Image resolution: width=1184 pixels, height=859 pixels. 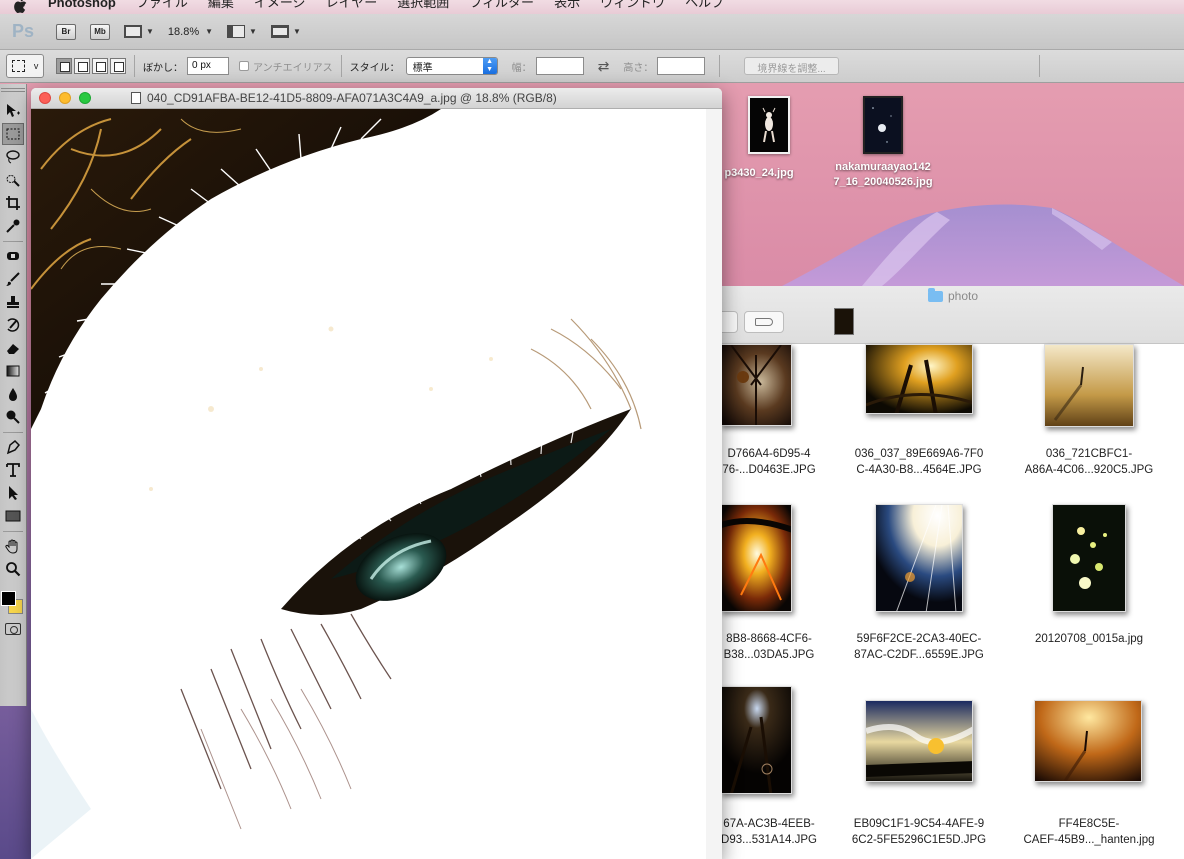 I want to click on swap-width-height-icon: ⇄, so click(x=604, y=66).